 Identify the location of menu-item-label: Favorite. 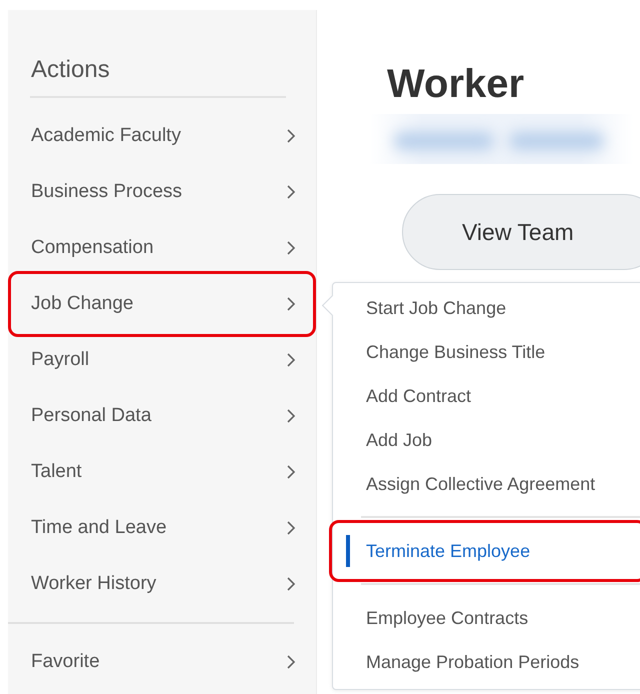
(65, 662).